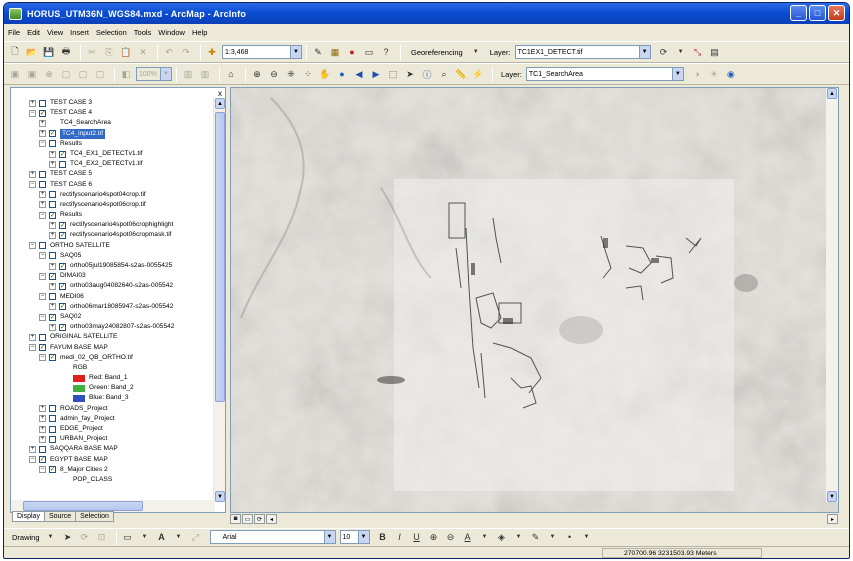 The image size is (853, 561). Describe the element at coordinates (83, 74) in the screenshot. I see `zoom-100-icon: ▢` at that location.